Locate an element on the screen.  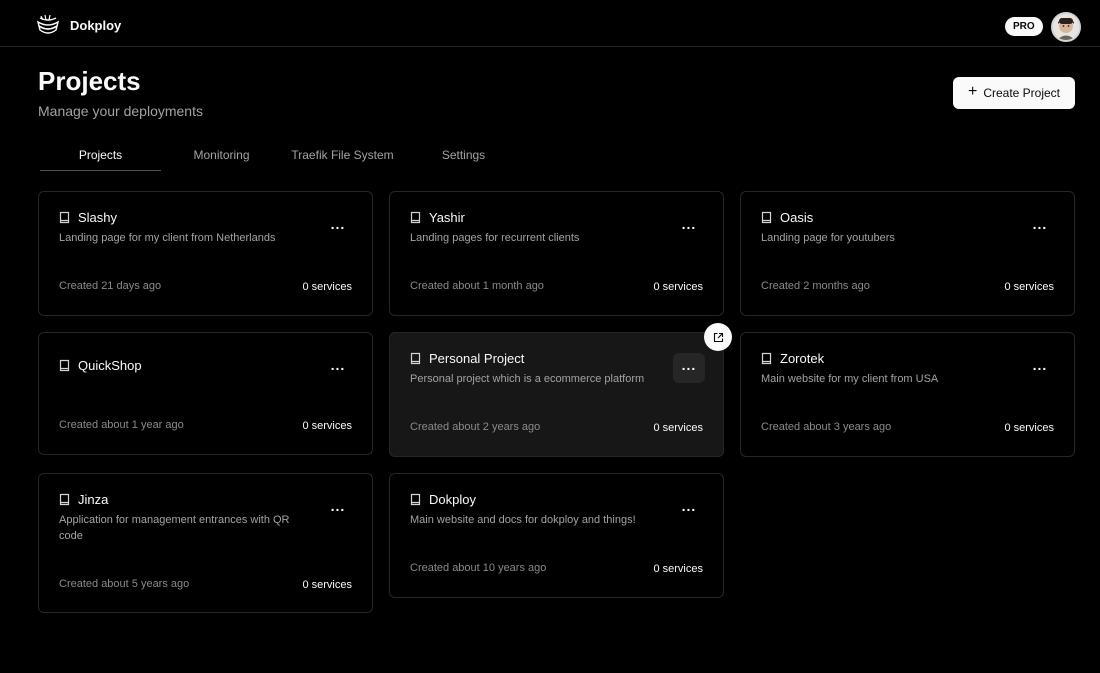
project-created: Created about 3 years ago is located at coordinates (826, 427).